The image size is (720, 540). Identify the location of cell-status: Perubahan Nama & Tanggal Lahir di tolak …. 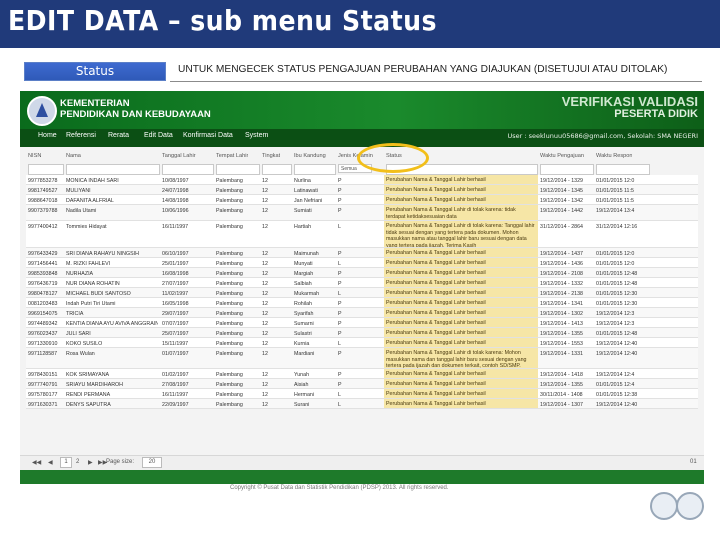
(461, 234).